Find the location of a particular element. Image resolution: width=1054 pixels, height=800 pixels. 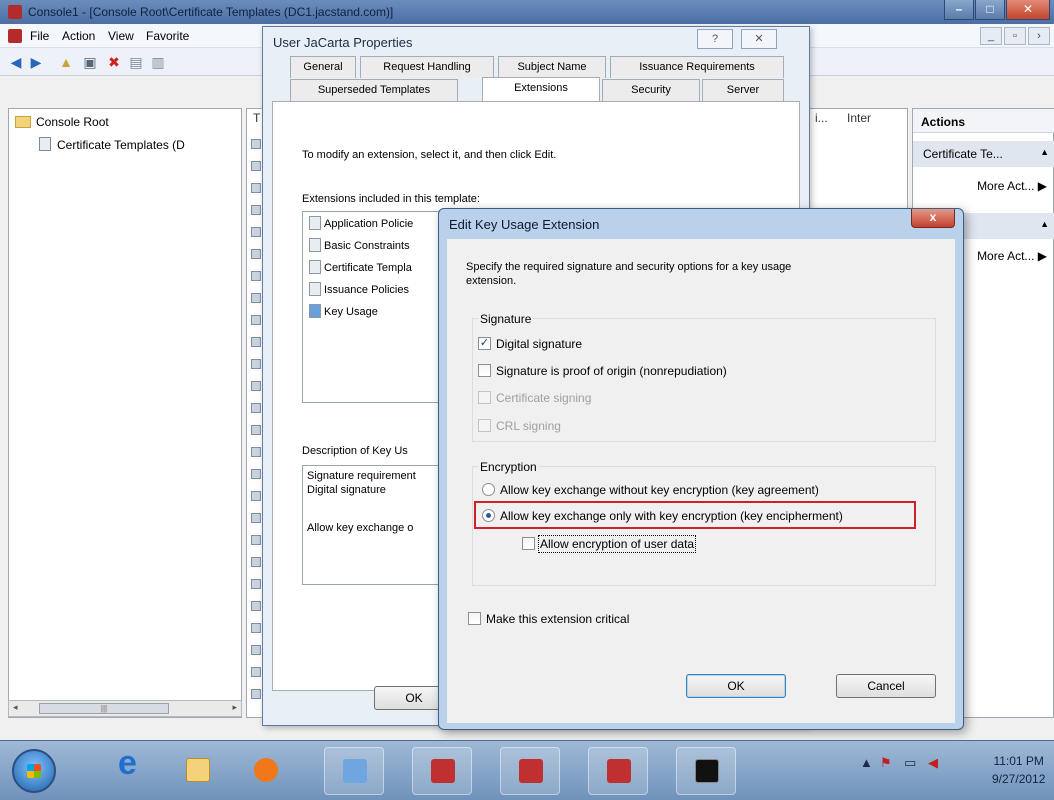

description-line: Allow key exchange o is located at coordinates (360, 528).